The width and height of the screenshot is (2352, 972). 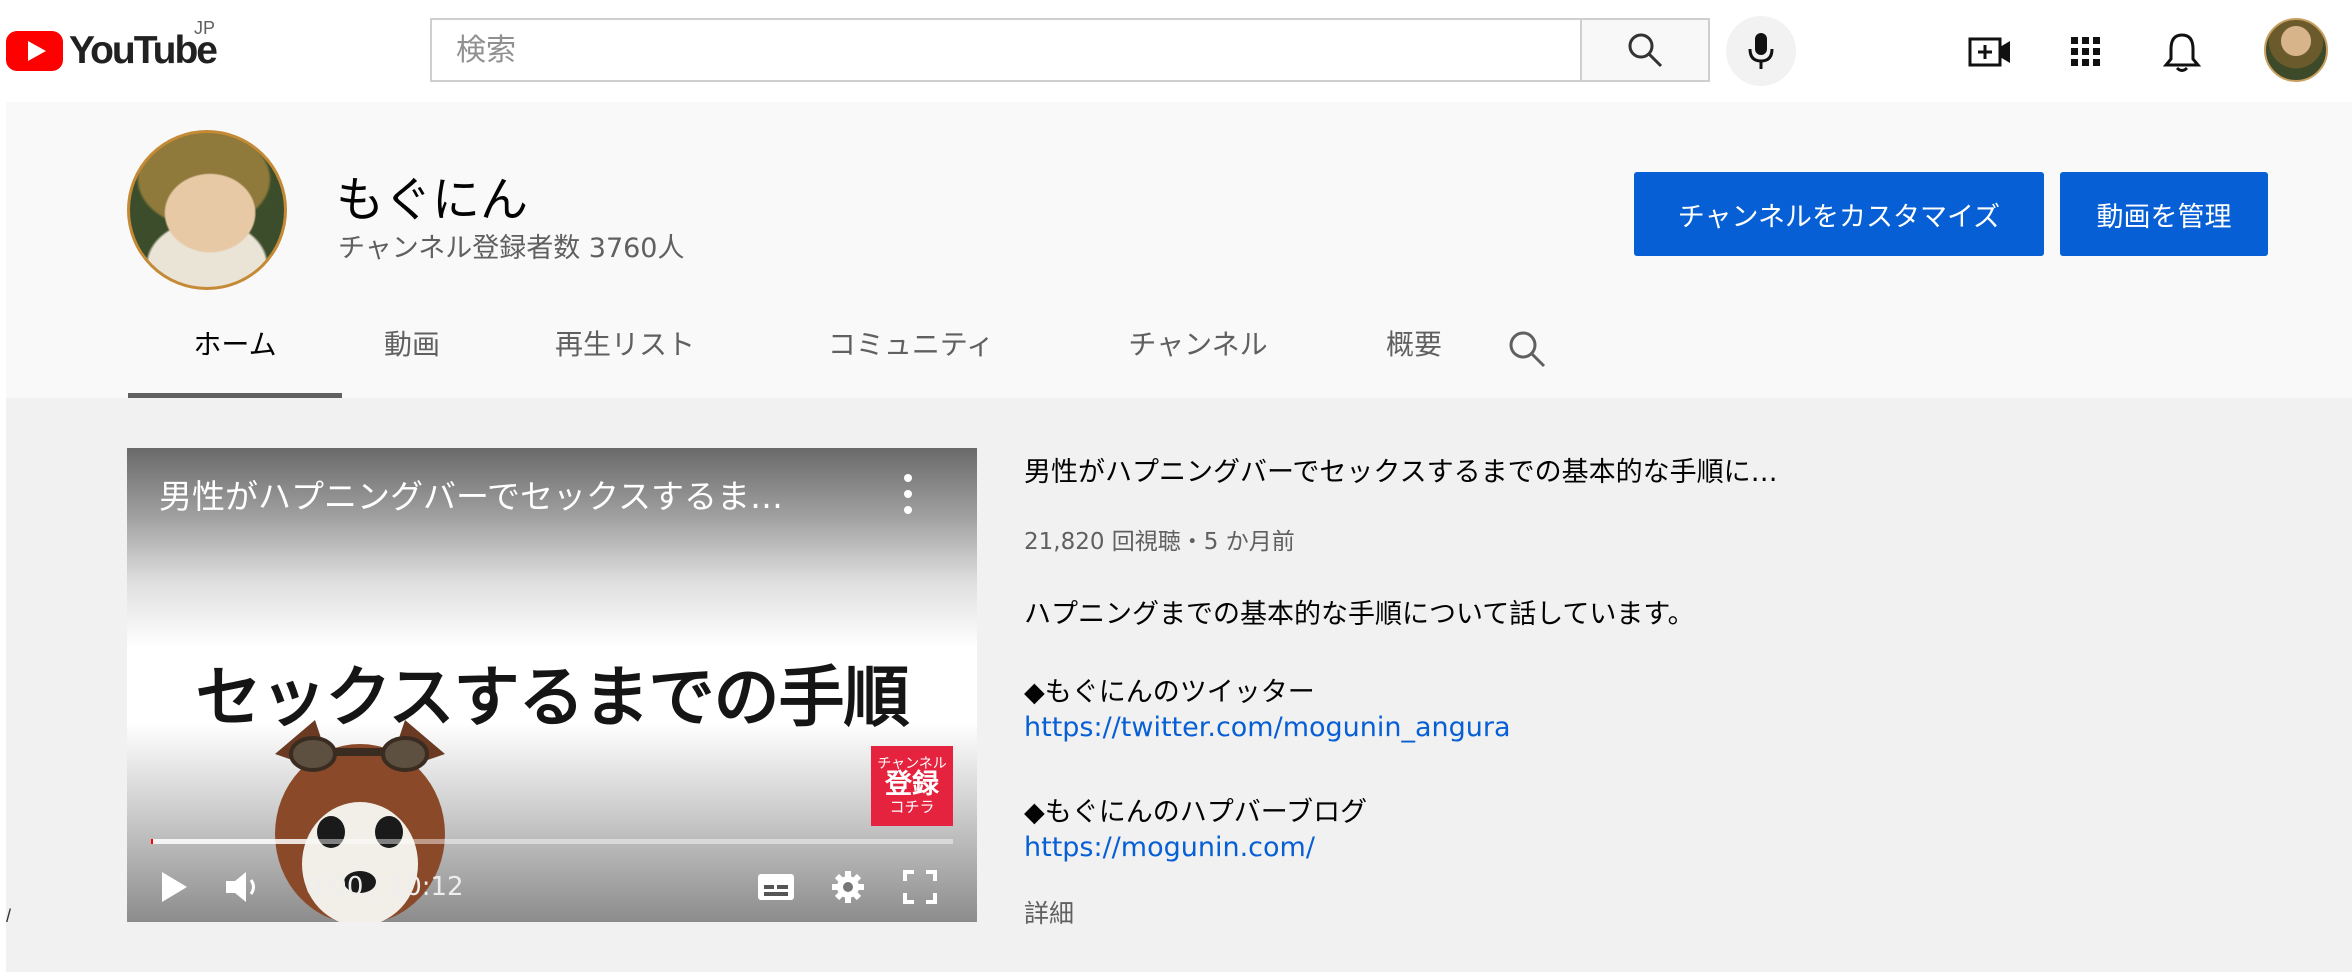 I want to click on twitter-heading: ◆もぐにんのツイッター, so click(x=1169, y=692).